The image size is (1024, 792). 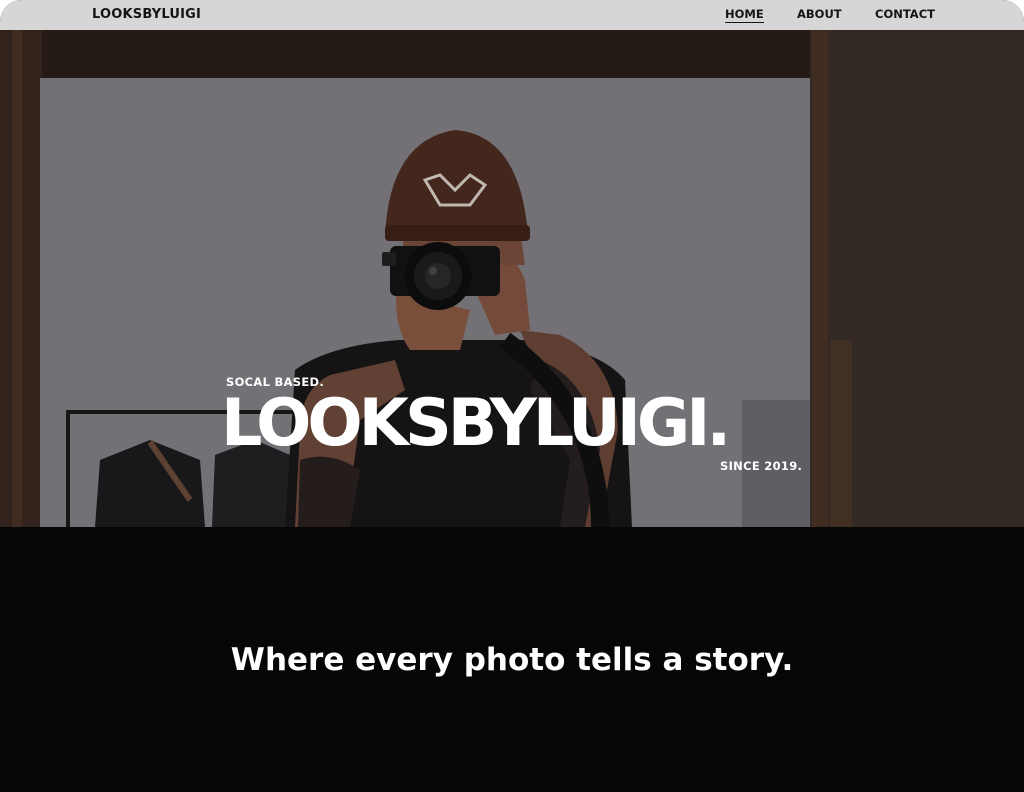 I want to click on nav-link-contact: CONTACT, so click(x=905, y=14).